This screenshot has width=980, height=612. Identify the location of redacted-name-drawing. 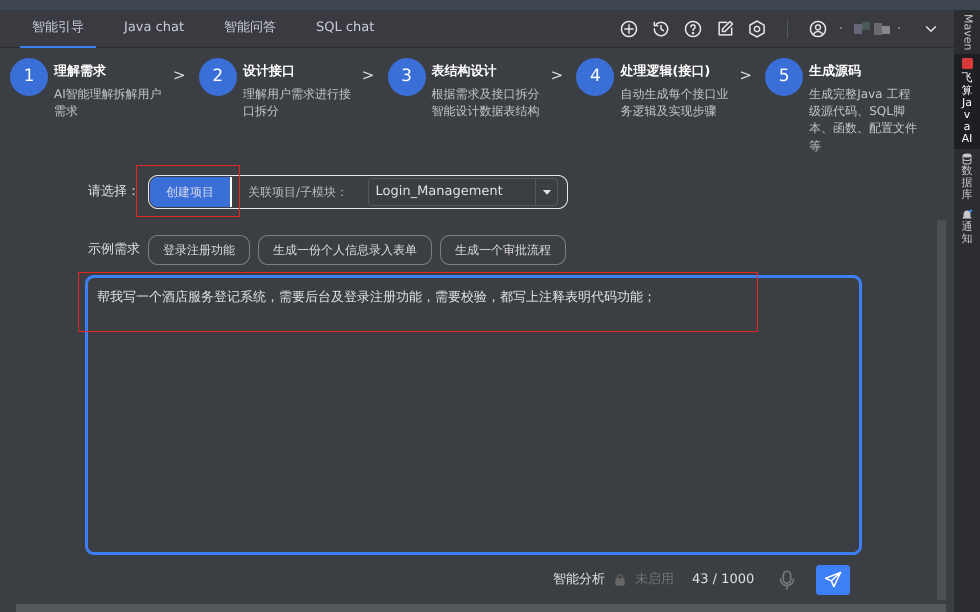
(871, 29).